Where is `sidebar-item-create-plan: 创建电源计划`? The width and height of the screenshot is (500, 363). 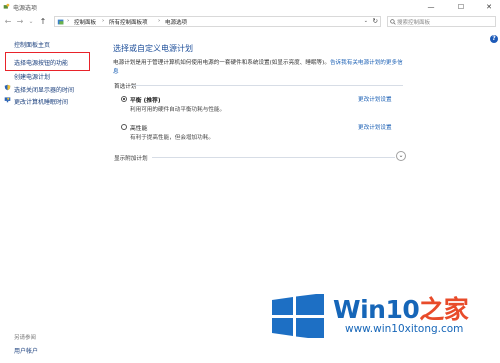
sidebar-item-create-plan: 创建电源计划 is located at coordinates (32, 76).